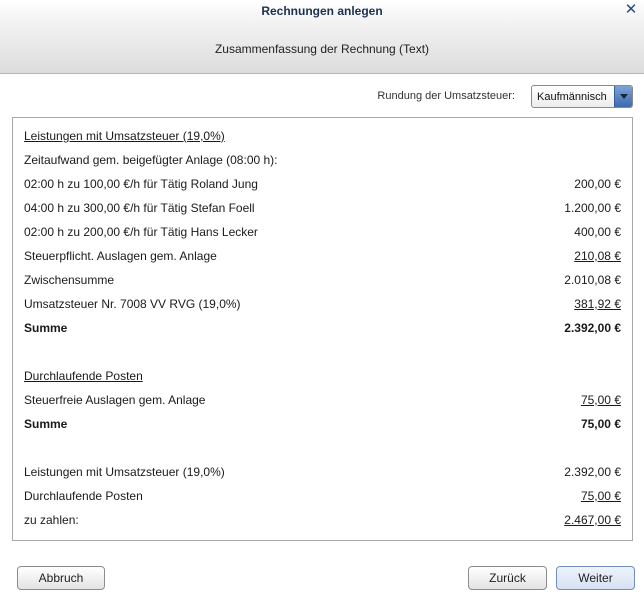 This screenshot has width=644, height=601. I want to click on section-heading-vat-services: Leistungen mit Umsatzsteuer (19,0%), so click(124, 136).